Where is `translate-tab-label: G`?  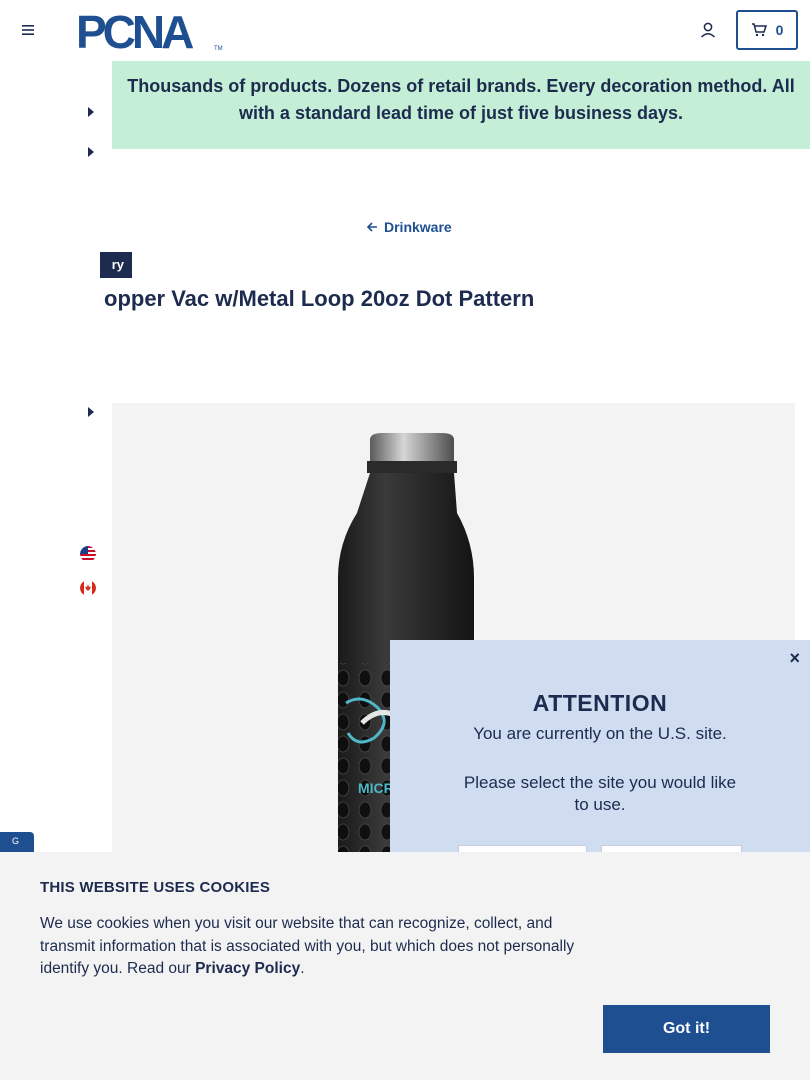
translate-tab-label: G is located at coordinates (16, 841).